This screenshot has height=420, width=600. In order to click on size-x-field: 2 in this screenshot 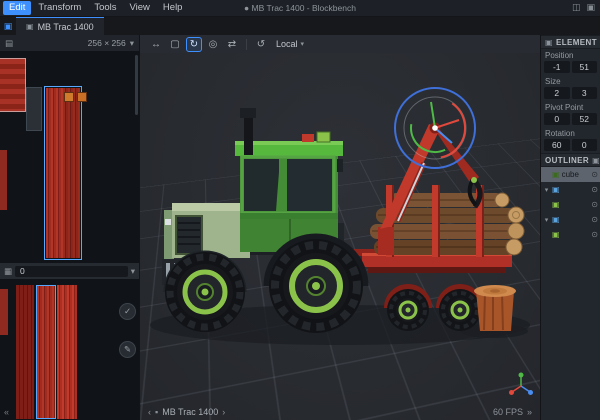, I will do `click(557, 93)`.